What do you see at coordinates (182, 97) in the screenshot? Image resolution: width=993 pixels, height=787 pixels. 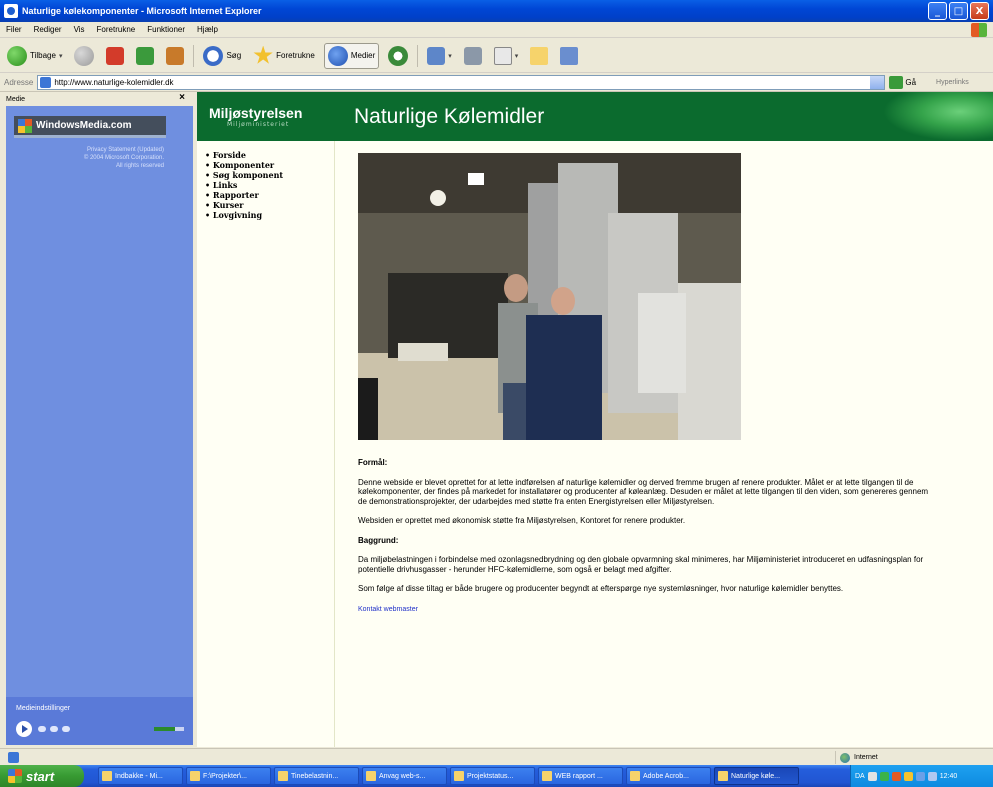 I see `media-pane-close-button: ×` at bounding box center [182, 97].